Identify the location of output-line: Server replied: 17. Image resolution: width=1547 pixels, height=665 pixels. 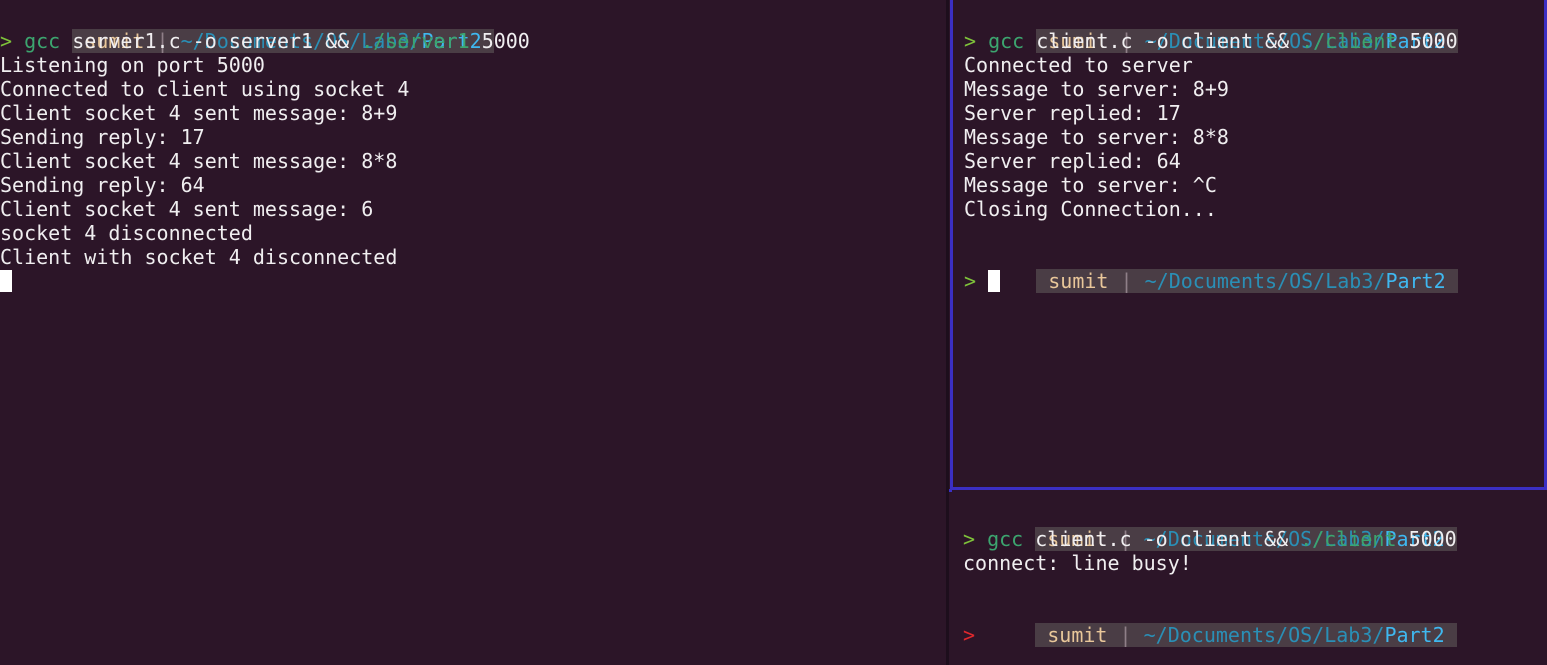
(1072, 113).